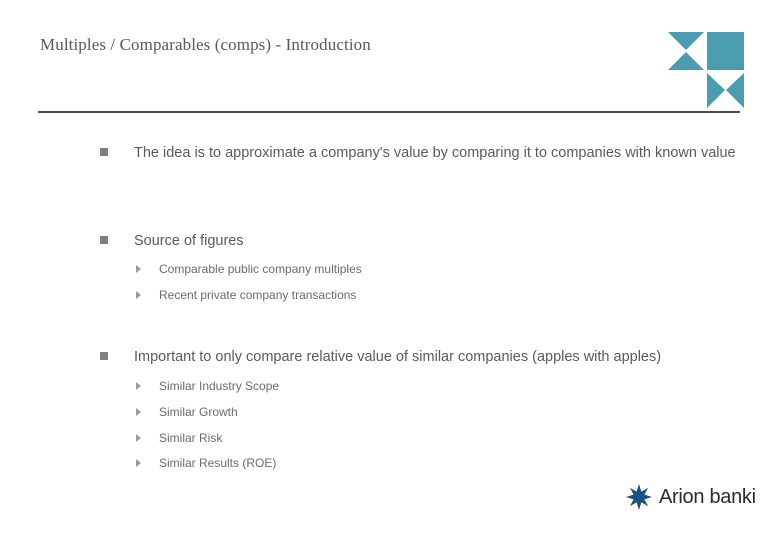  Describe the element at coordinates (707, 496) in the screenshot. I see `brand-logo-text: Arion banki` at that location.